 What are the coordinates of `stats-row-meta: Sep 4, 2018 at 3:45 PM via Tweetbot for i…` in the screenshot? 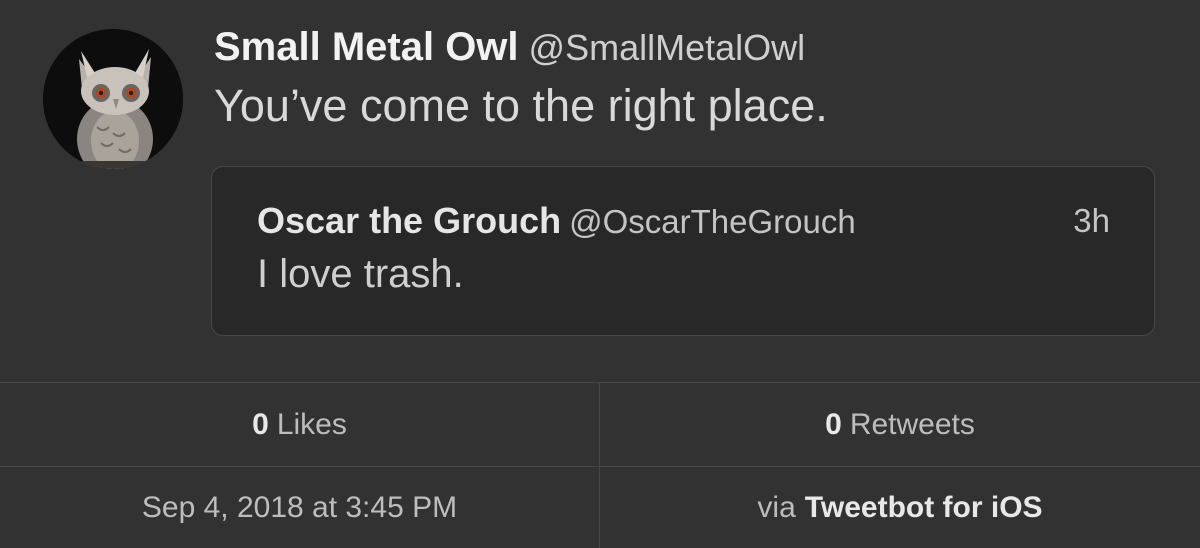 It's located at (600, 507).